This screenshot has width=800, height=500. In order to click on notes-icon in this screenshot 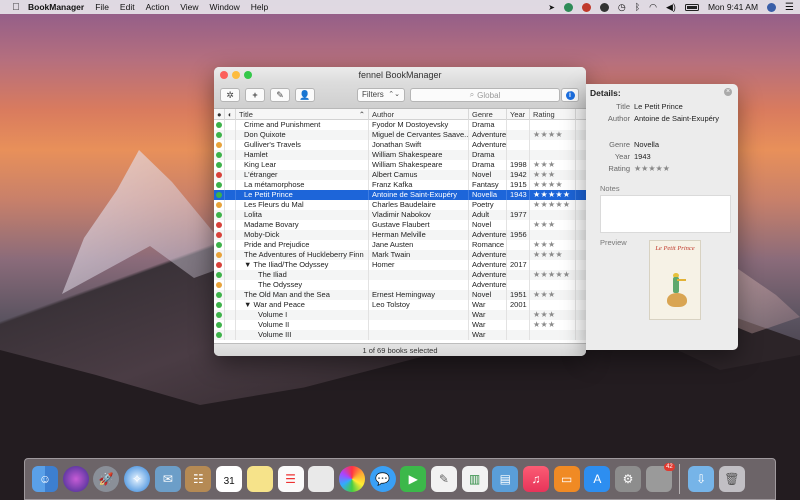, I will do `click(259, 479)`.